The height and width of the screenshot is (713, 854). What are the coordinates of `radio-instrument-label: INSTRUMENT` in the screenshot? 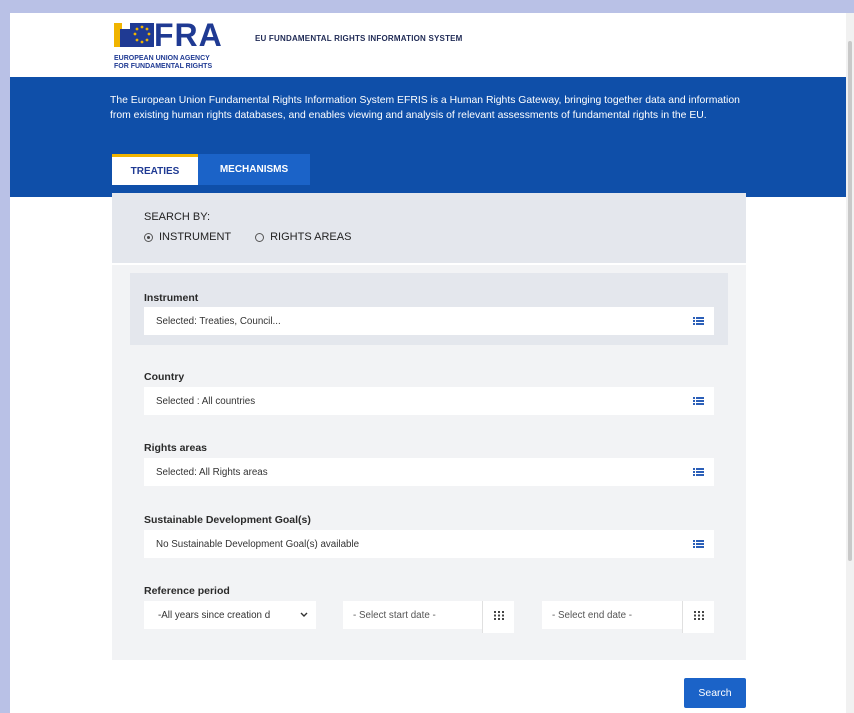 It's located at (195, 237).